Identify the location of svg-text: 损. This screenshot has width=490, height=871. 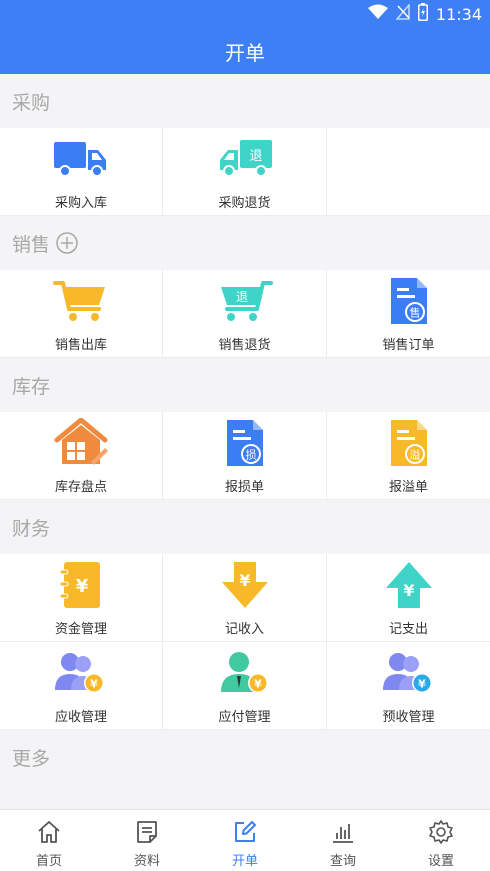
(250, 455).